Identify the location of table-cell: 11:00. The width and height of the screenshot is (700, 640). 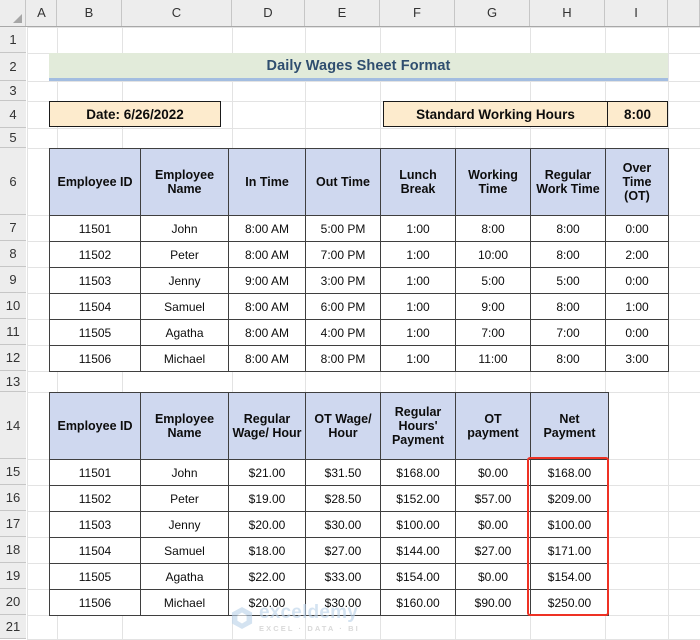
(493, 358).